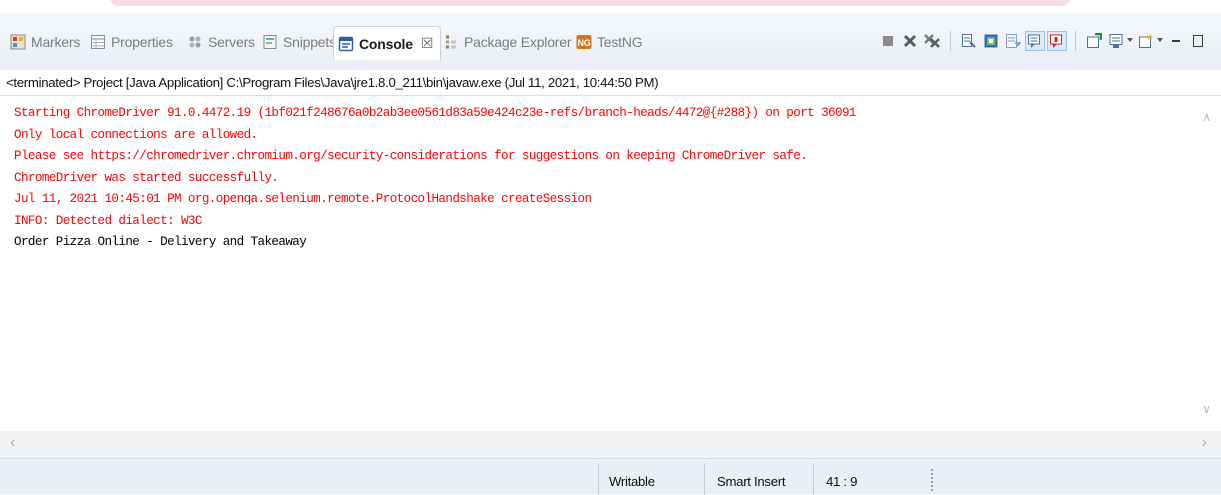  I want to click on tab-servers: Servers, so click(221, 42).